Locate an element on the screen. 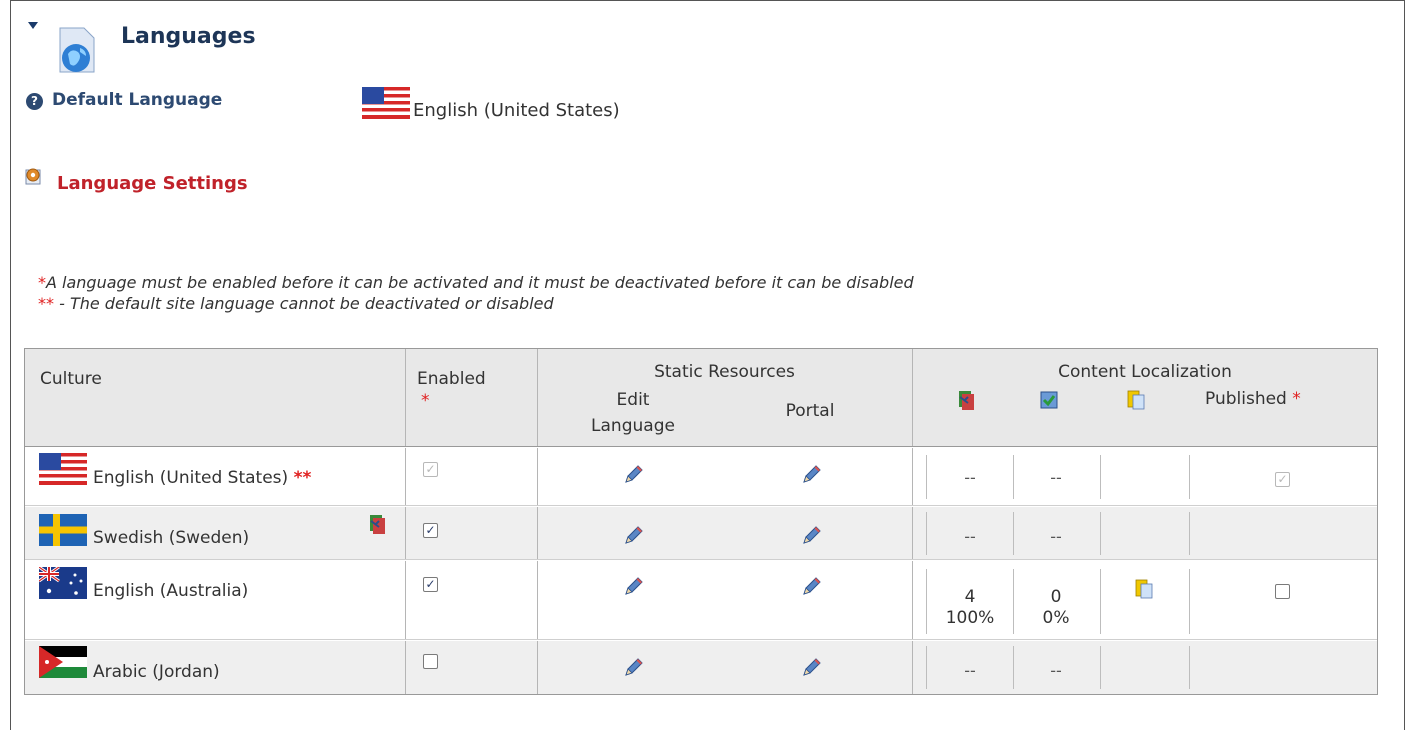 The image size is (1405, 730). header-enabled: Enabled is located at coordinates (451, 379).